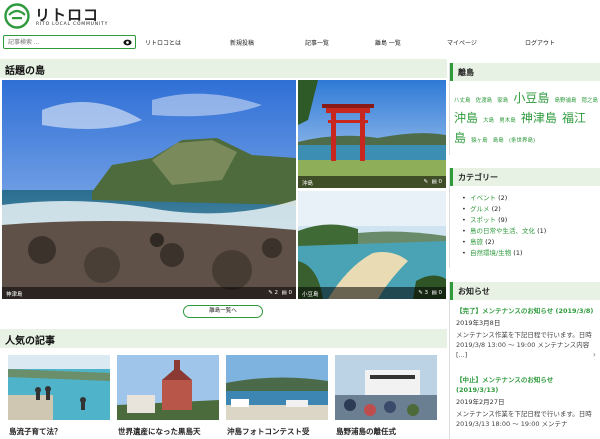  What do you see at coordinates (426, 293) in the screenshot?
I see `like-count: 3` at bounding box center [426, 293].